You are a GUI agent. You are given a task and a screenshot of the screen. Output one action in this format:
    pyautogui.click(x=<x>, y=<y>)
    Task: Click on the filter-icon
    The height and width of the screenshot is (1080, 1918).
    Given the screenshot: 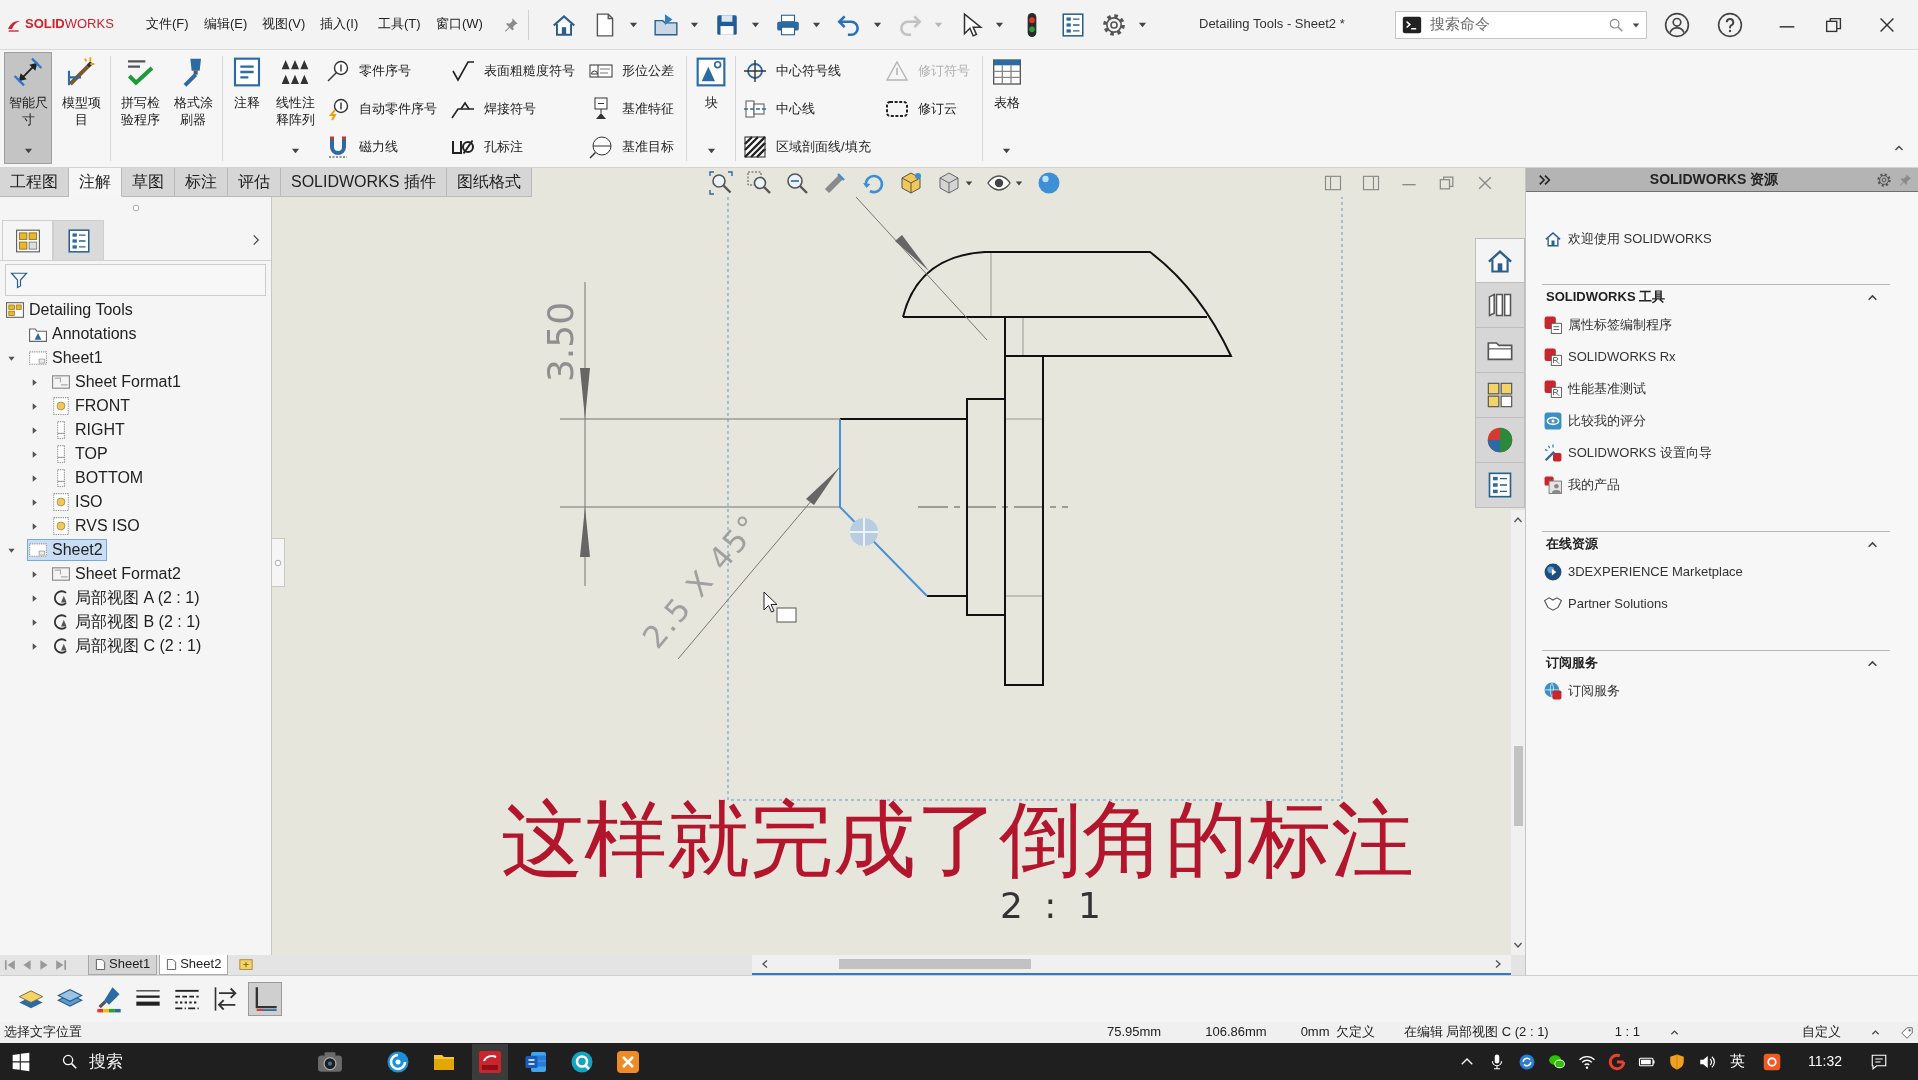 What is the action you would take?
    pyautogui.click(x=19, y=280)
    